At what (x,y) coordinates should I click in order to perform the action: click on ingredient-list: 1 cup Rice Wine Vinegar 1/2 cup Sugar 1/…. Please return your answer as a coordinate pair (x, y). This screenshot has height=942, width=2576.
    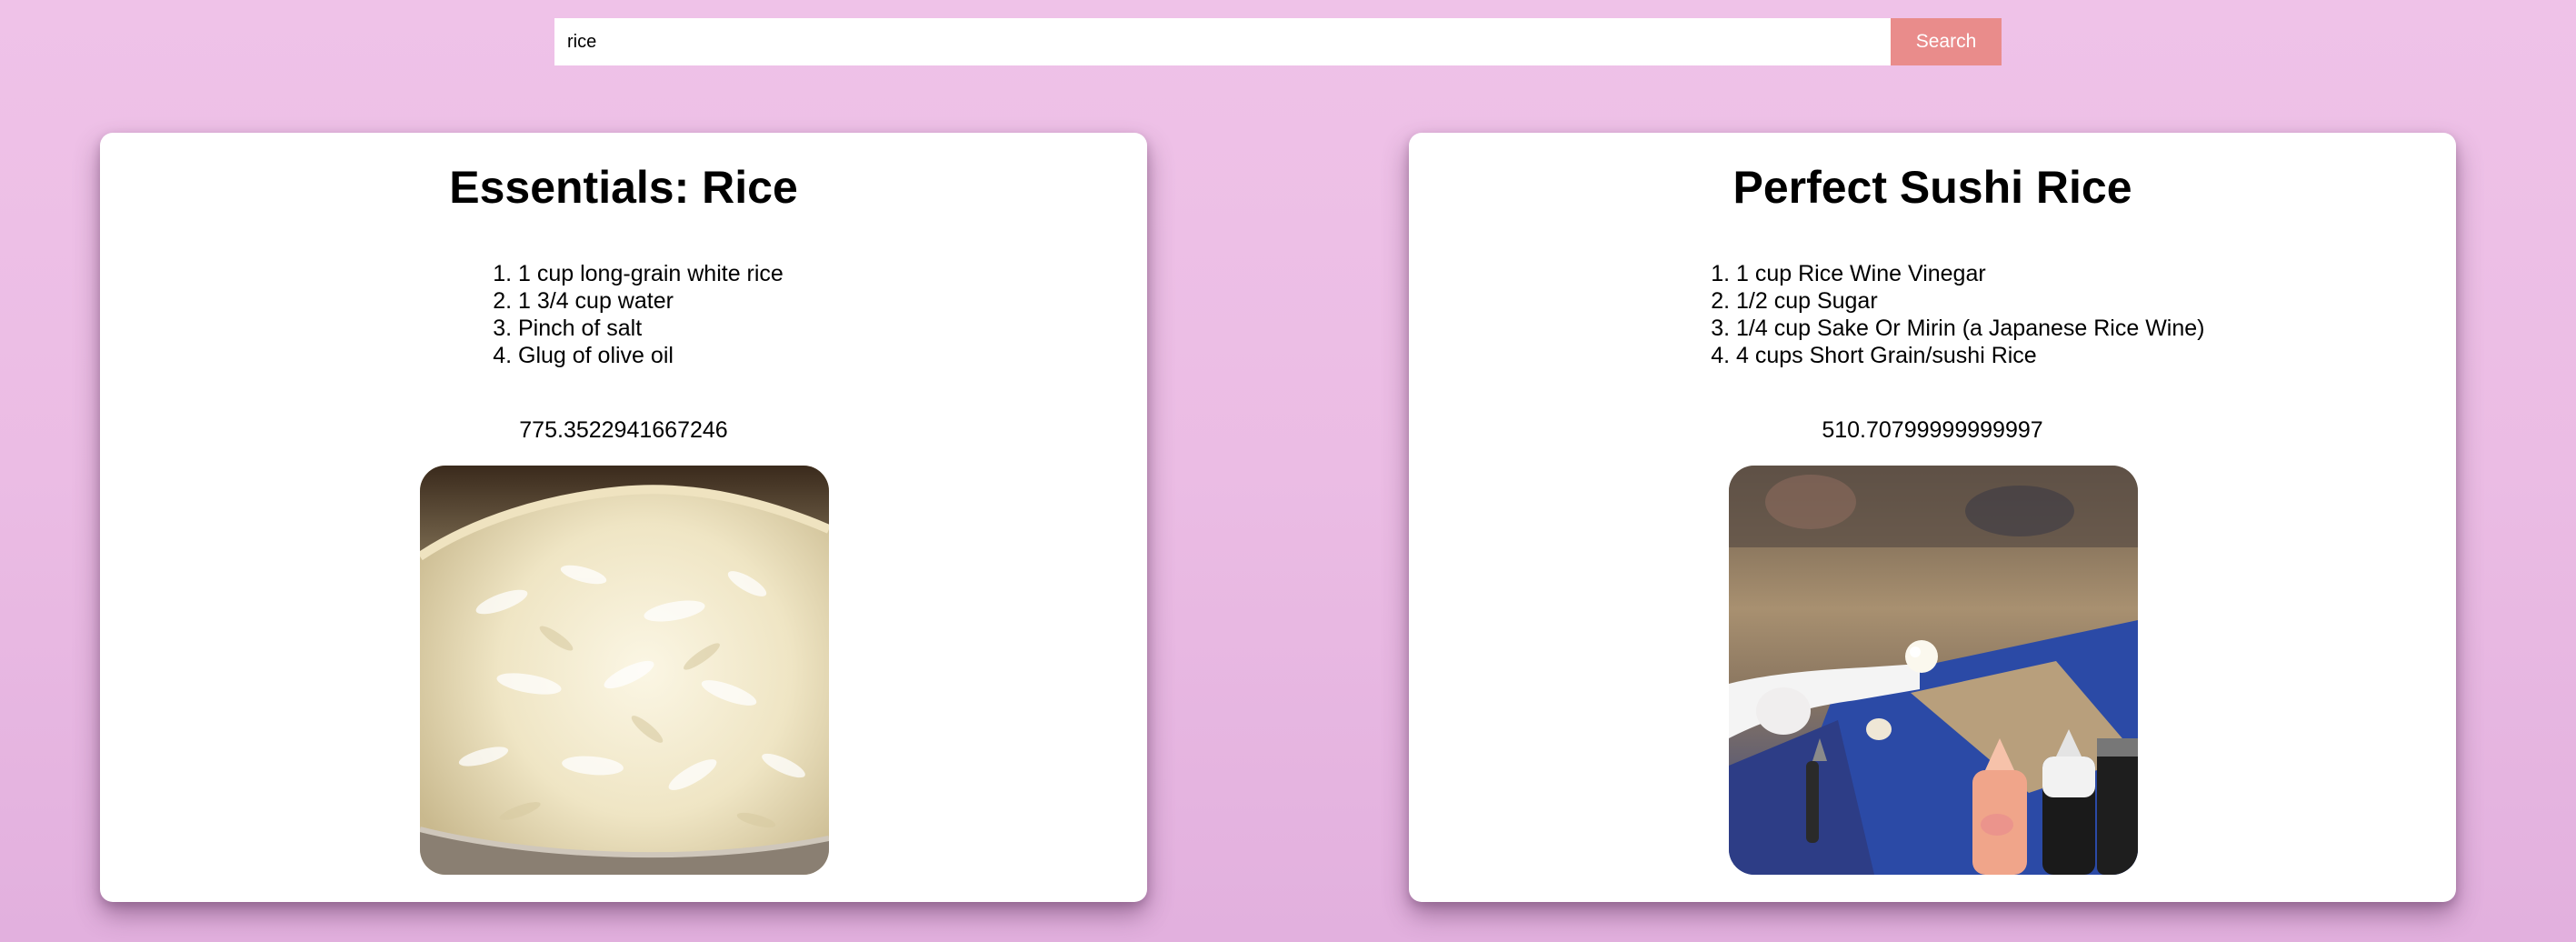
    Looking at the image, I should click on (1955, 314).